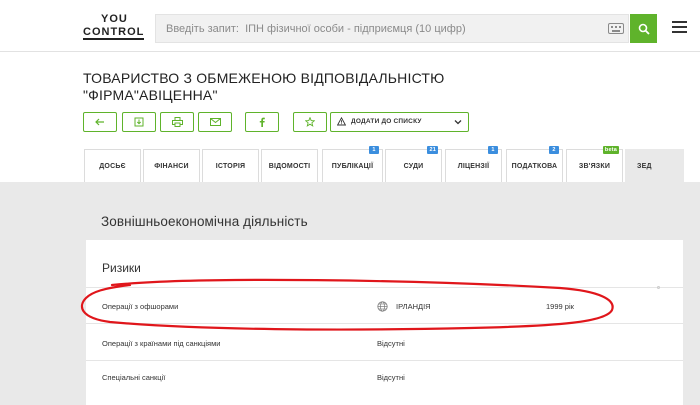 Image resolution: width=700 pixels, height=405 pixels. What do you see at coordinates (679, 27) in the screenshot?
I see `hamburger-menu-icon` at bounding box center [679, 27].